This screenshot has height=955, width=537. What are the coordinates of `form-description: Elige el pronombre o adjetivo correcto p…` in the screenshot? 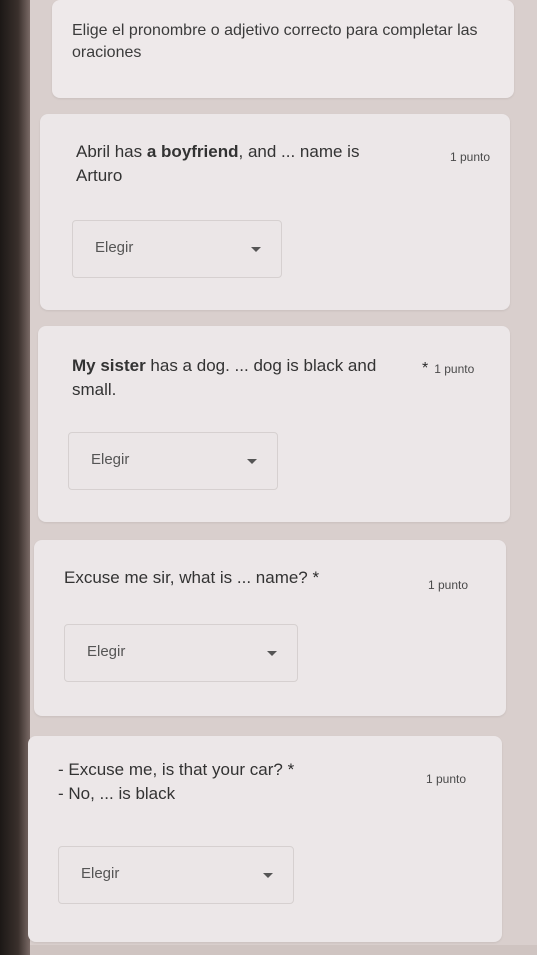 It's located at (275, 41).